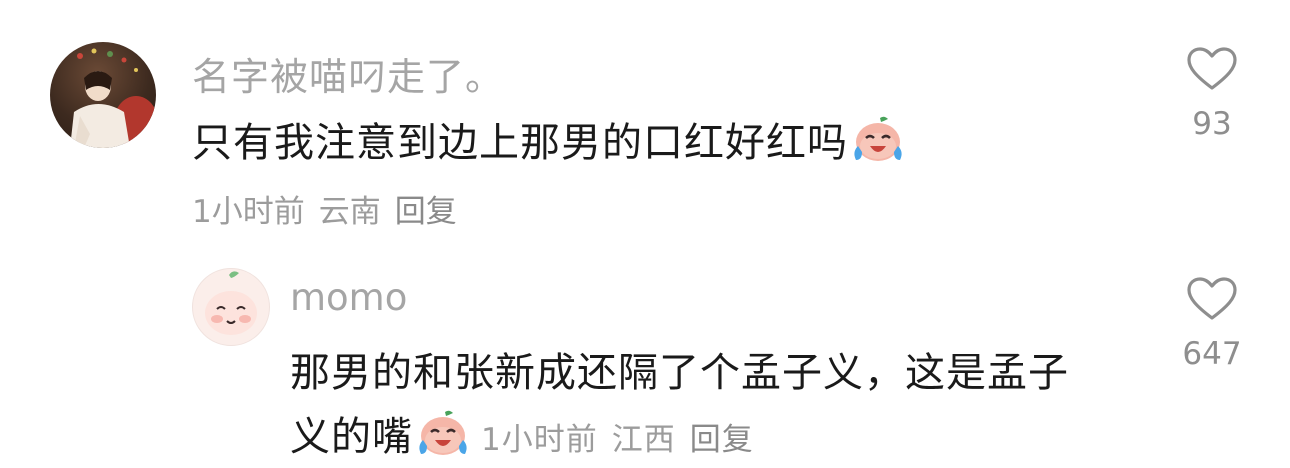  I want to click on peach-character-avatar, so click(231, 303).